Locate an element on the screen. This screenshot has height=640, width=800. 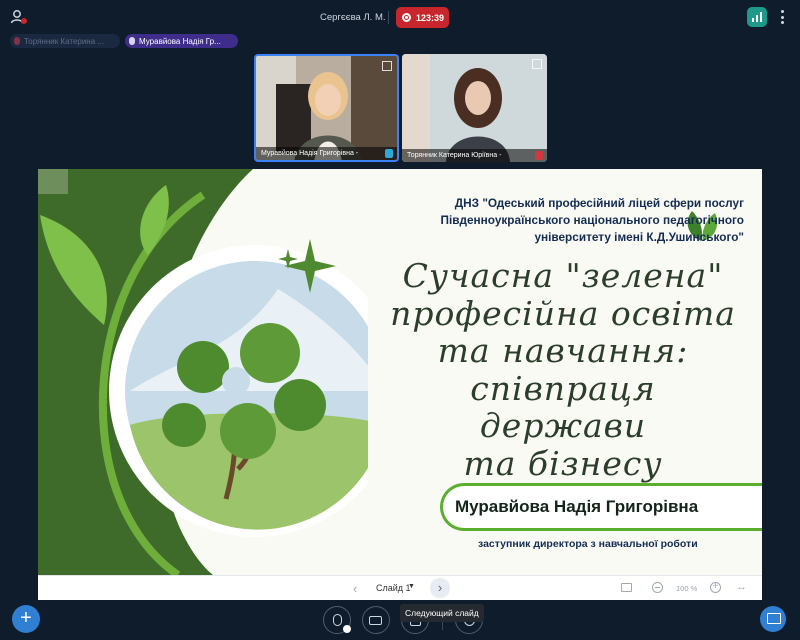
topbar-divider is located at coordinates (388, 17).